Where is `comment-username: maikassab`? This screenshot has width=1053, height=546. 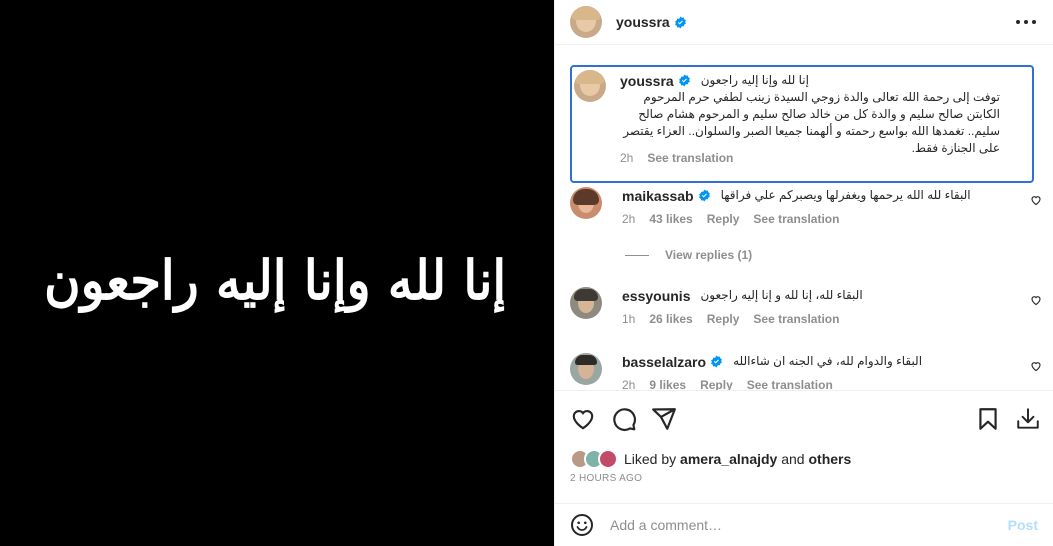
comment-username: maikassab is located at coordinates (658, 196).